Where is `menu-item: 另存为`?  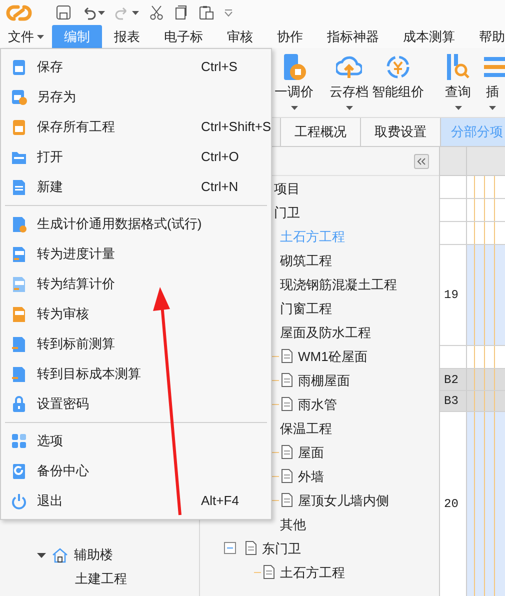 menu-item: 另存为 is located at coordinates (136, 97).